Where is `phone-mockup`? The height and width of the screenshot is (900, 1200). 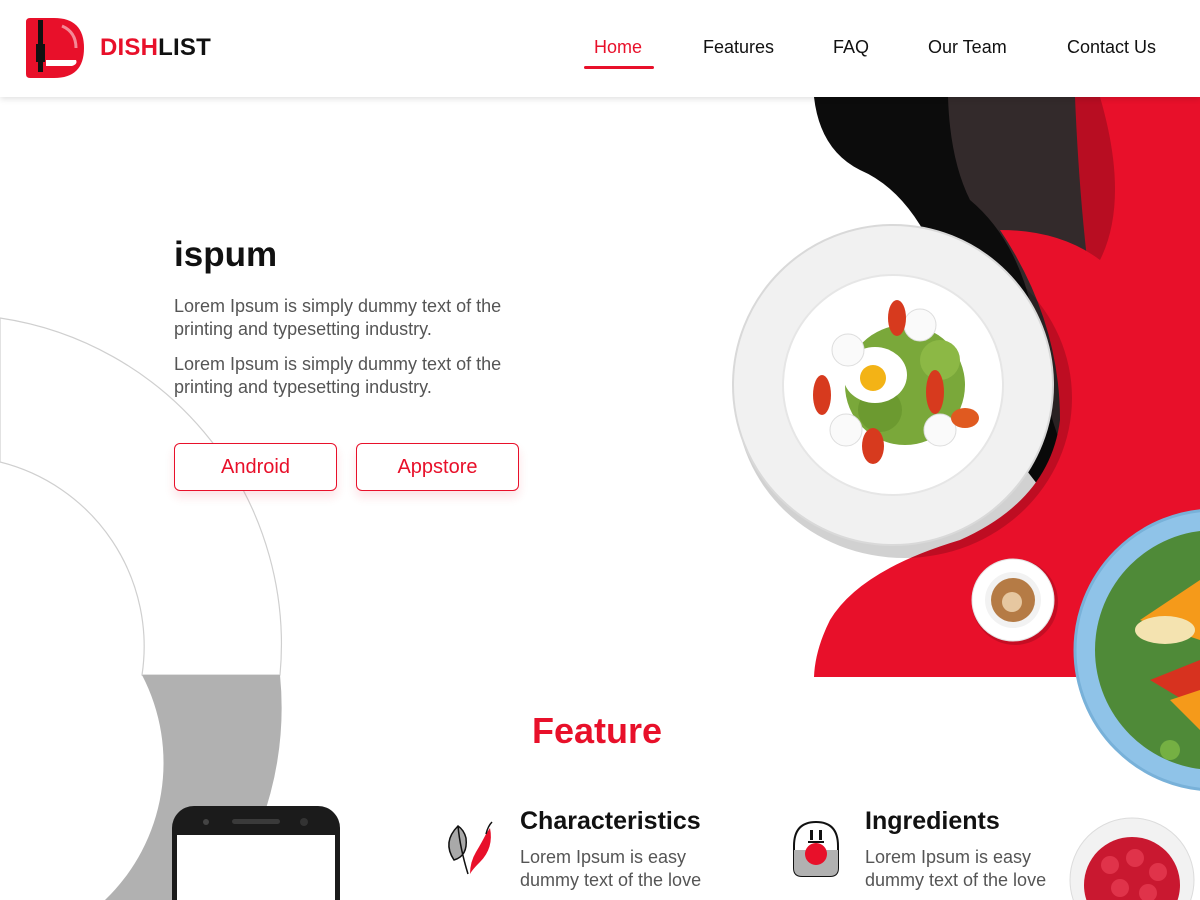 phone-mockup is located at coordinates (256, 853).